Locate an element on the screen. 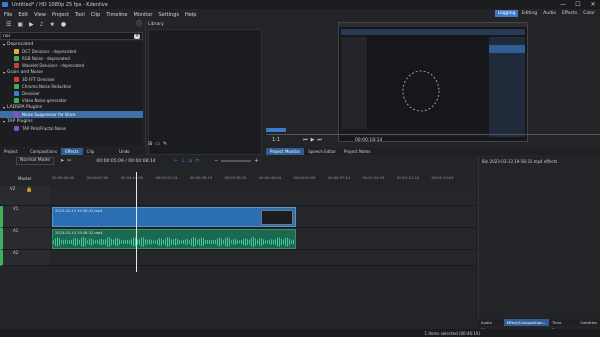  skip-forward-icon: ⏭ is located at coordinates (319, 140).